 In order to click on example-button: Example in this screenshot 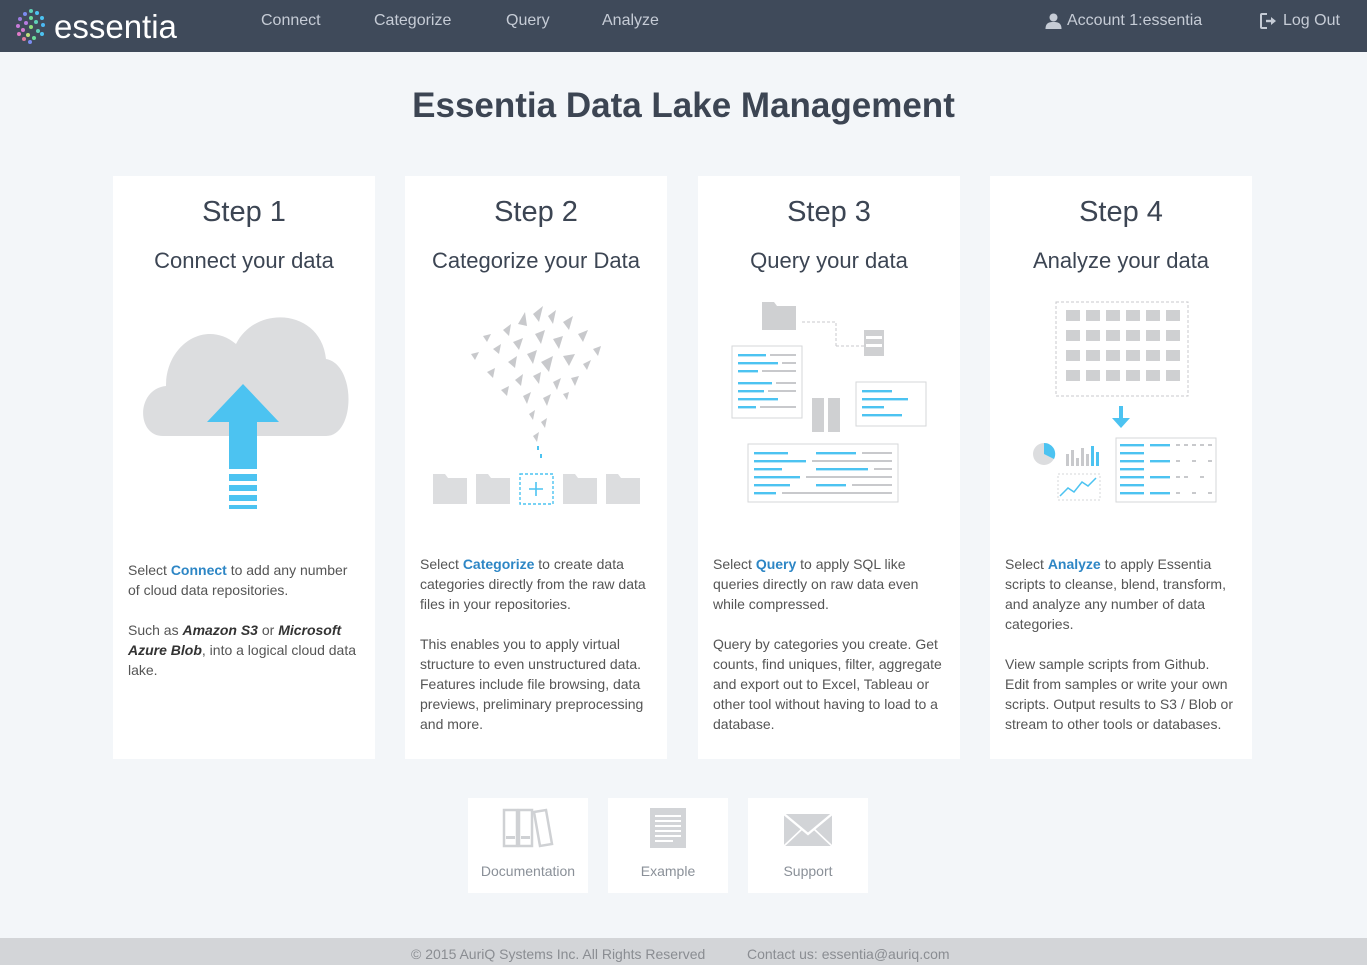, I will do `click(668, 845)`.